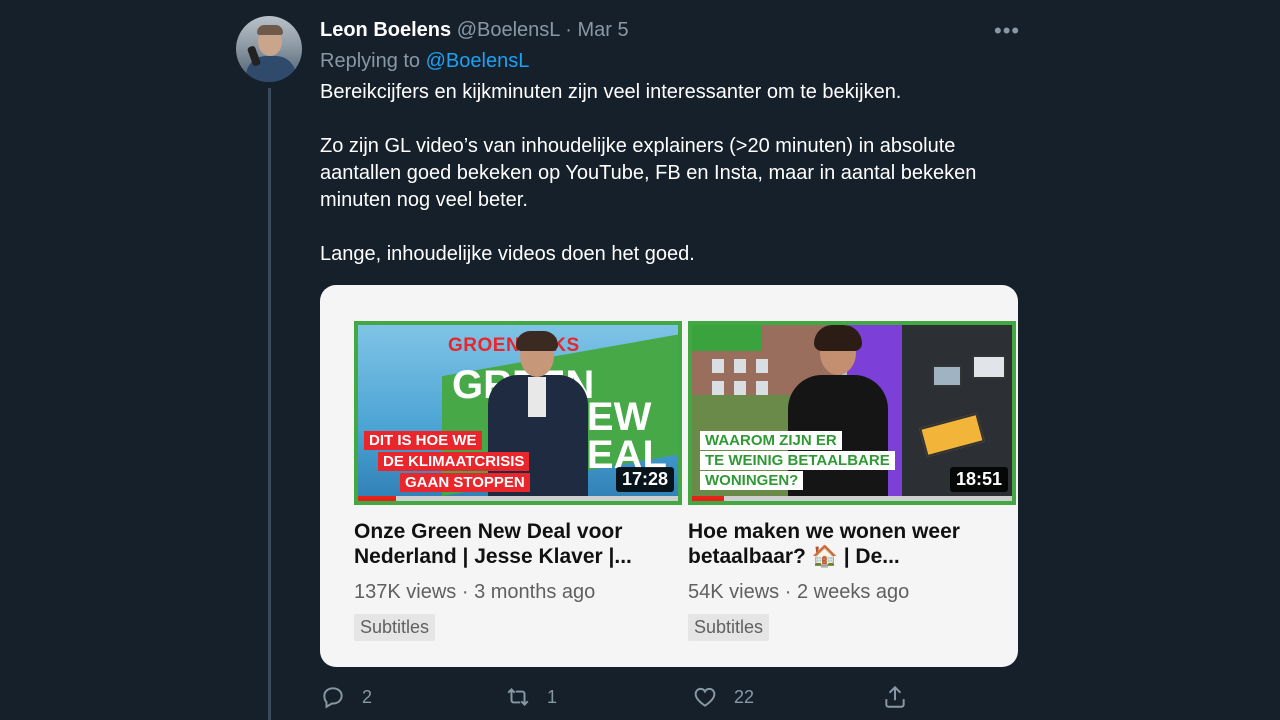 This screenshot has height=720, width=1280. I want to click on reply-icon, so click(333, 698).